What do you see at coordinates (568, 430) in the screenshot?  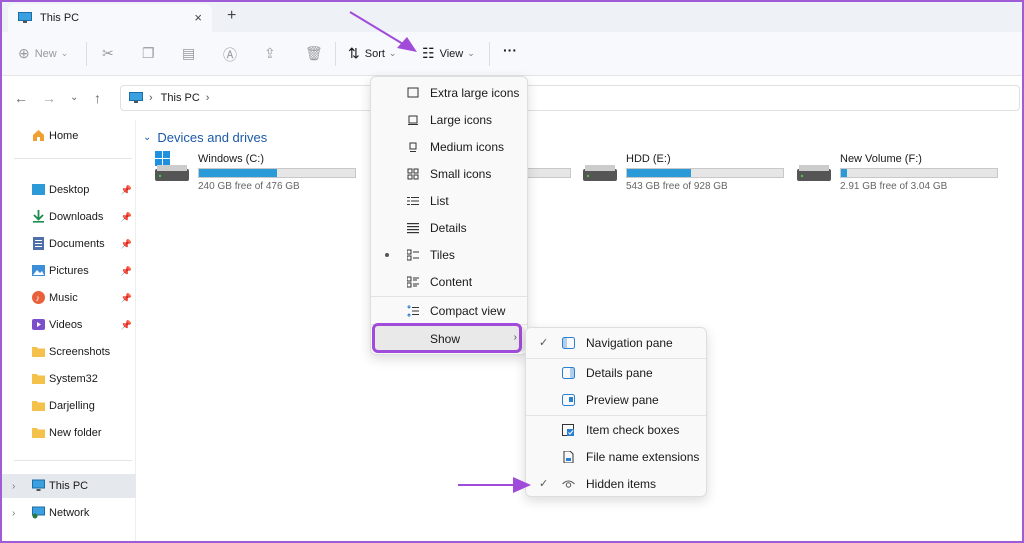 I see `check-box-icon` at bounding box center [568, 430].